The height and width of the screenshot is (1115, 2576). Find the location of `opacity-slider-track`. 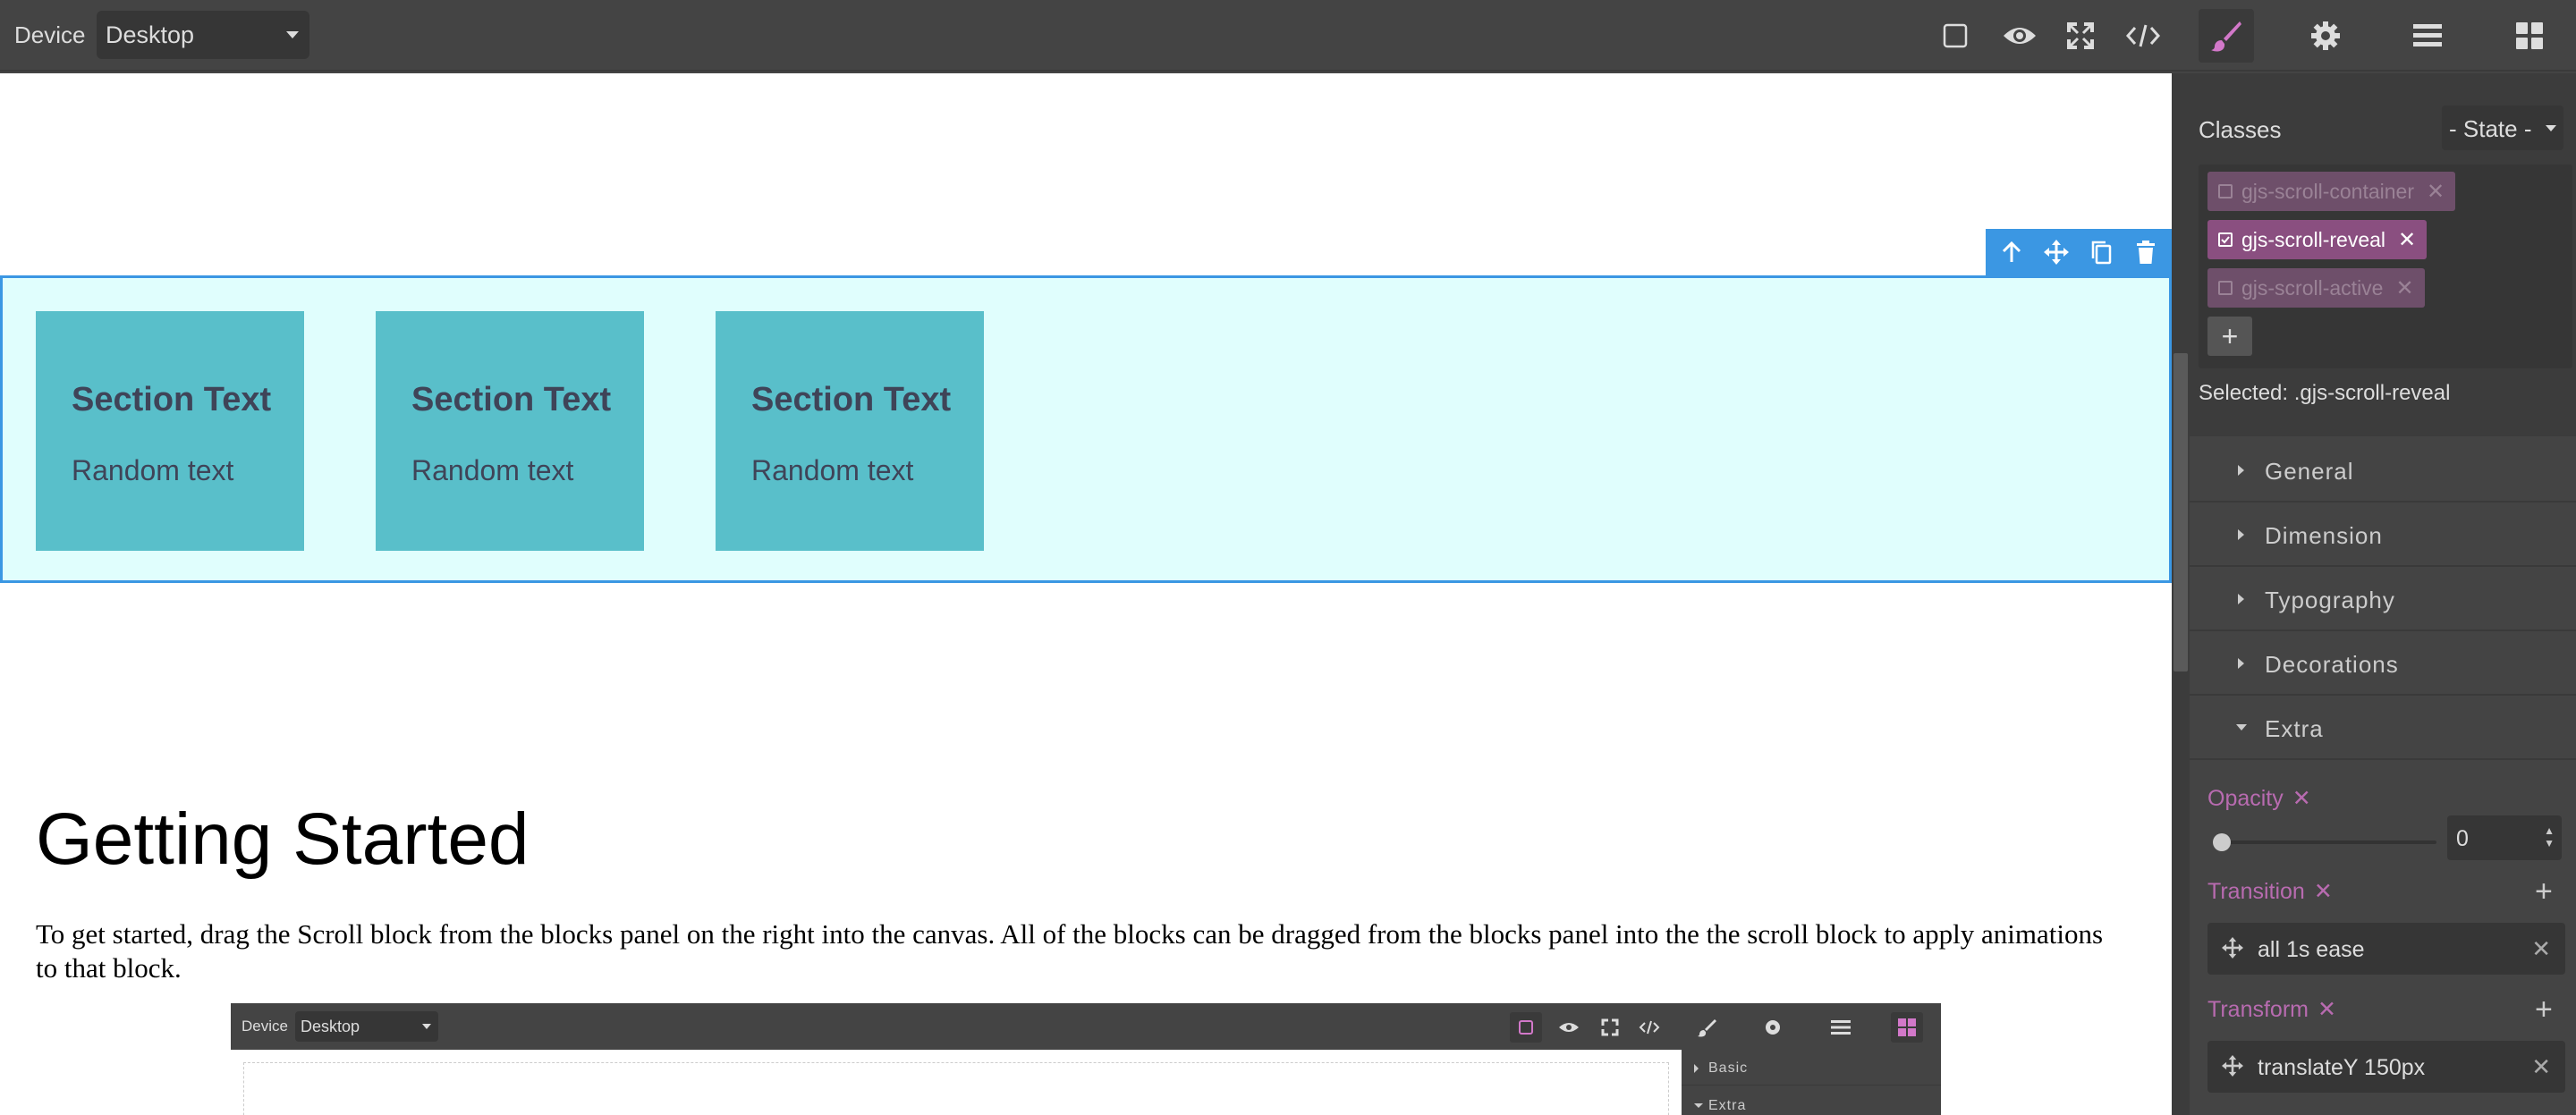

opacity-slider-track is located at coordinates (2324, 842).